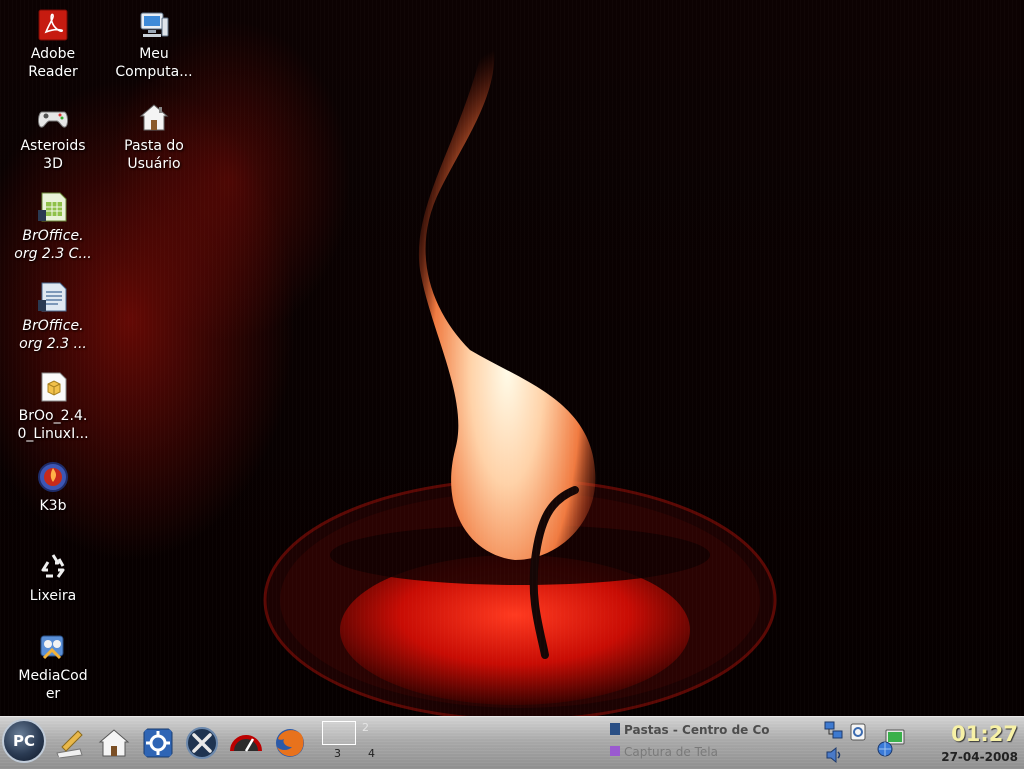  I want to click on task-item: Pastas - Centro de Co, so click(710, 730).